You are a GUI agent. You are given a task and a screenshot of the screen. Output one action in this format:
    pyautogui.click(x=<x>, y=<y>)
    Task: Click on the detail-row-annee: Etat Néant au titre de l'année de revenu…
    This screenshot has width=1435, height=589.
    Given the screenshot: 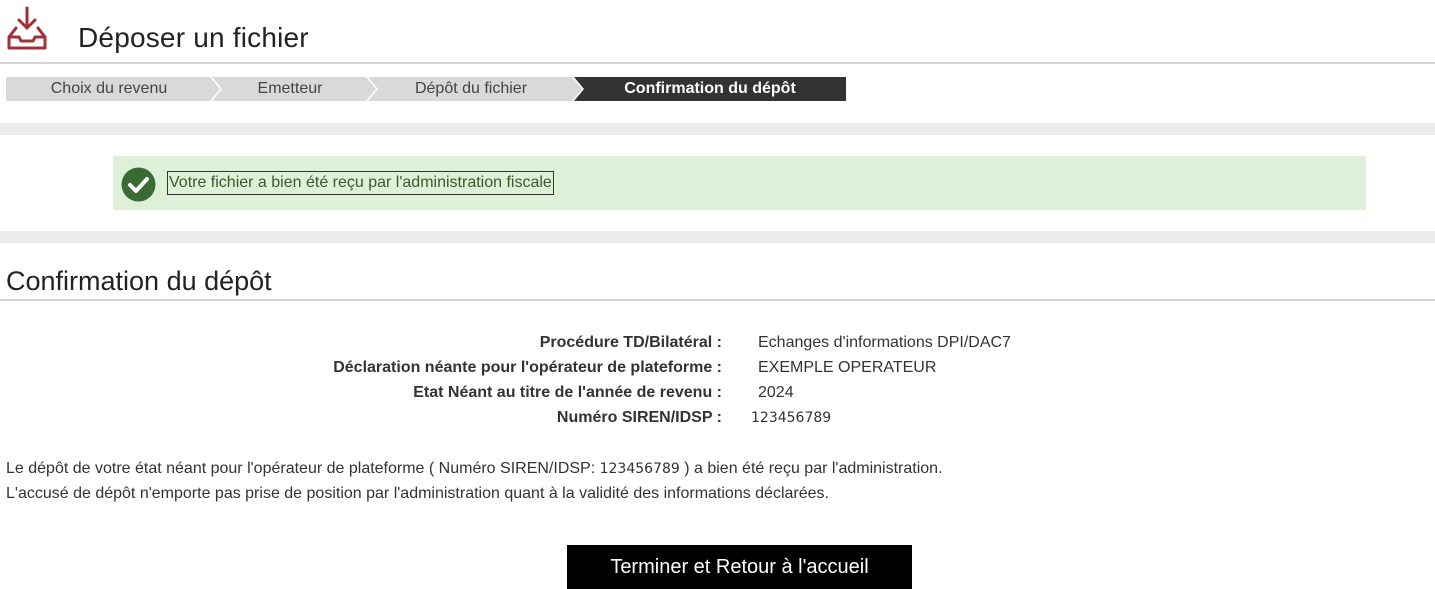 What is the action you would take?
    pyautogui.click(x=717, y=393)
    